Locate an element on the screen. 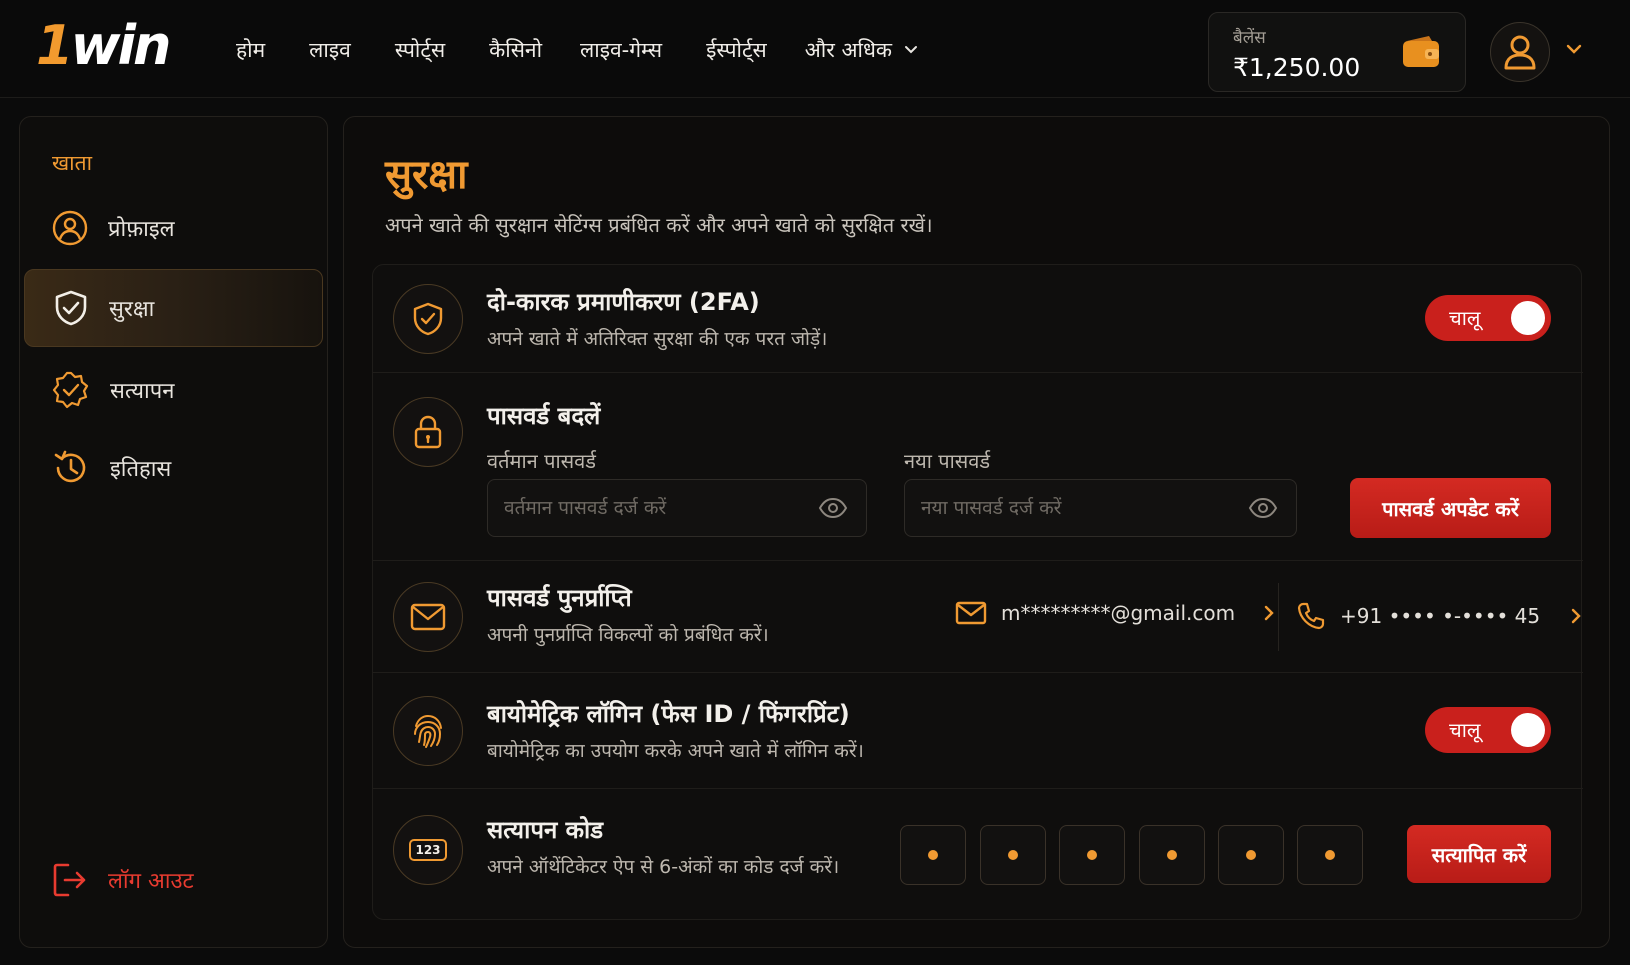  badge-check-icon is located at coordinates (70, 390).